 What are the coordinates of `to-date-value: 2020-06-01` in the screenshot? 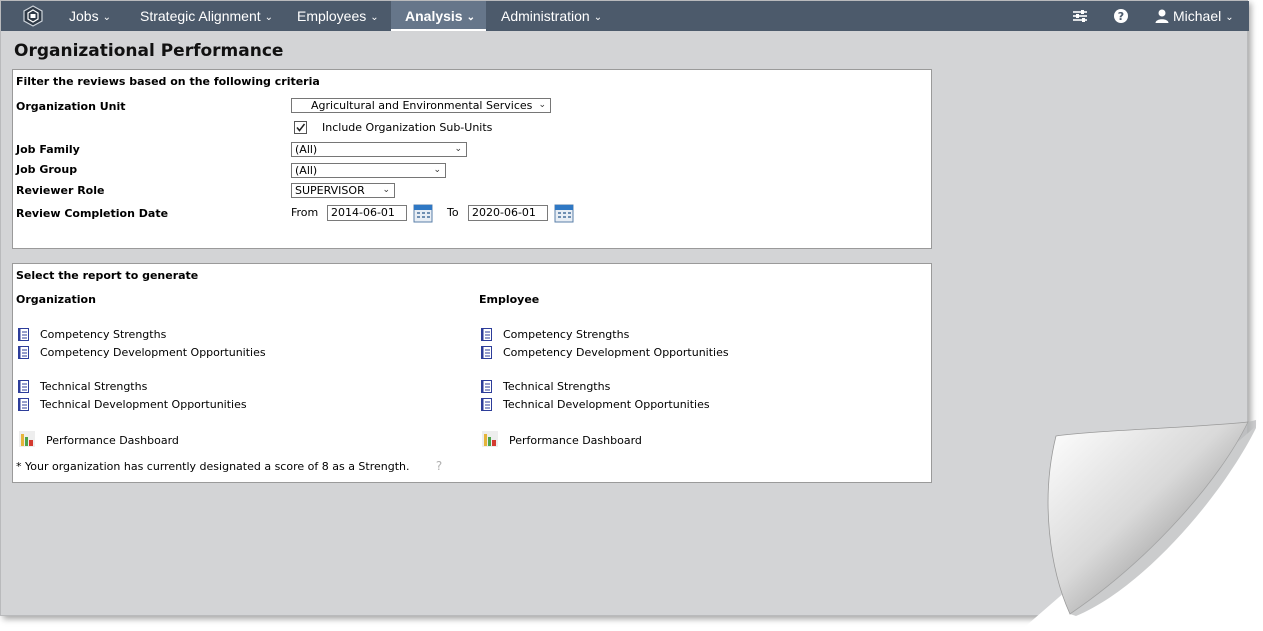 It's located at (504, 212).